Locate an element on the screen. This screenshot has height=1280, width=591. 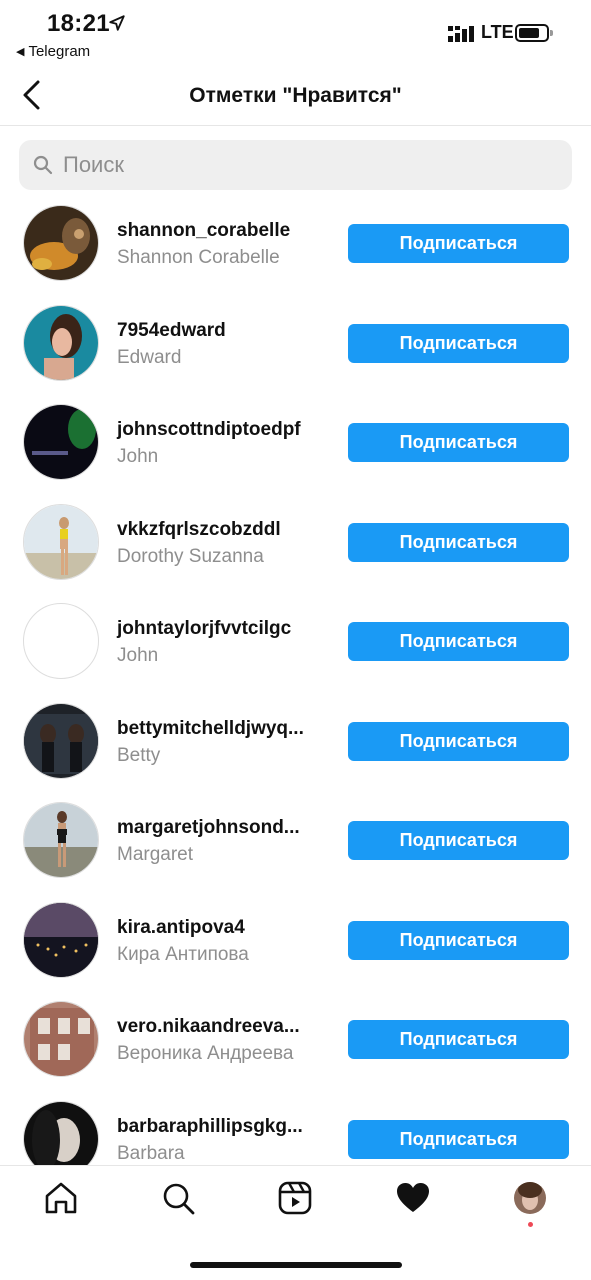
tab-bar is located at coordinates (295, 1200).